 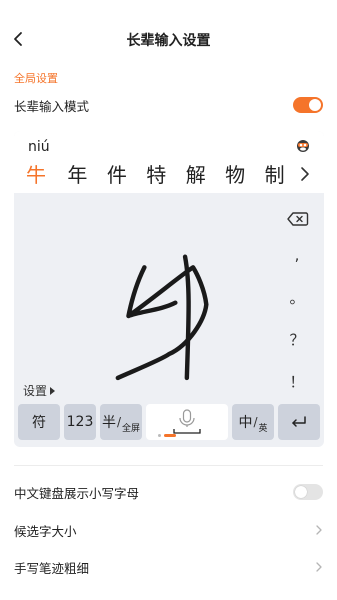 What do you see at coordinates (168, 435) in the screenshot?
I see `page-indicator` at bounding box center [168, 435].